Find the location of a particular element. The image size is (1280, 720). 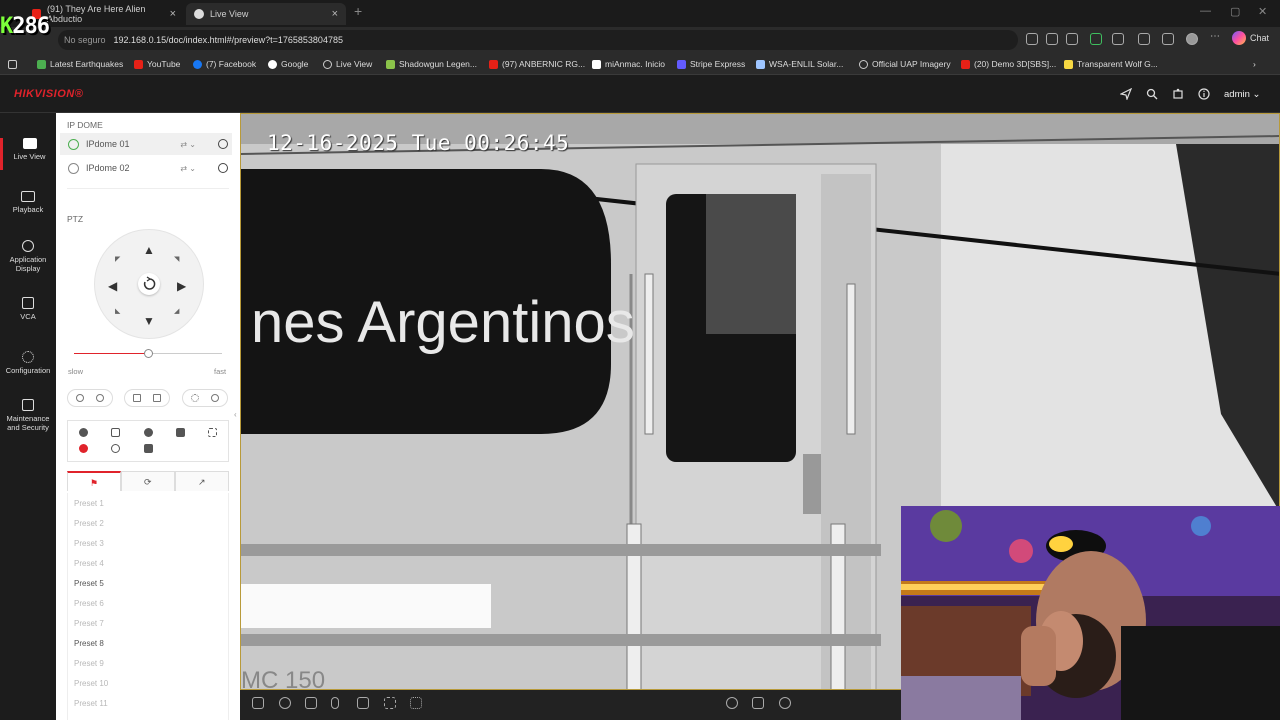

microphone-icon is located at coordinates (335, 703).